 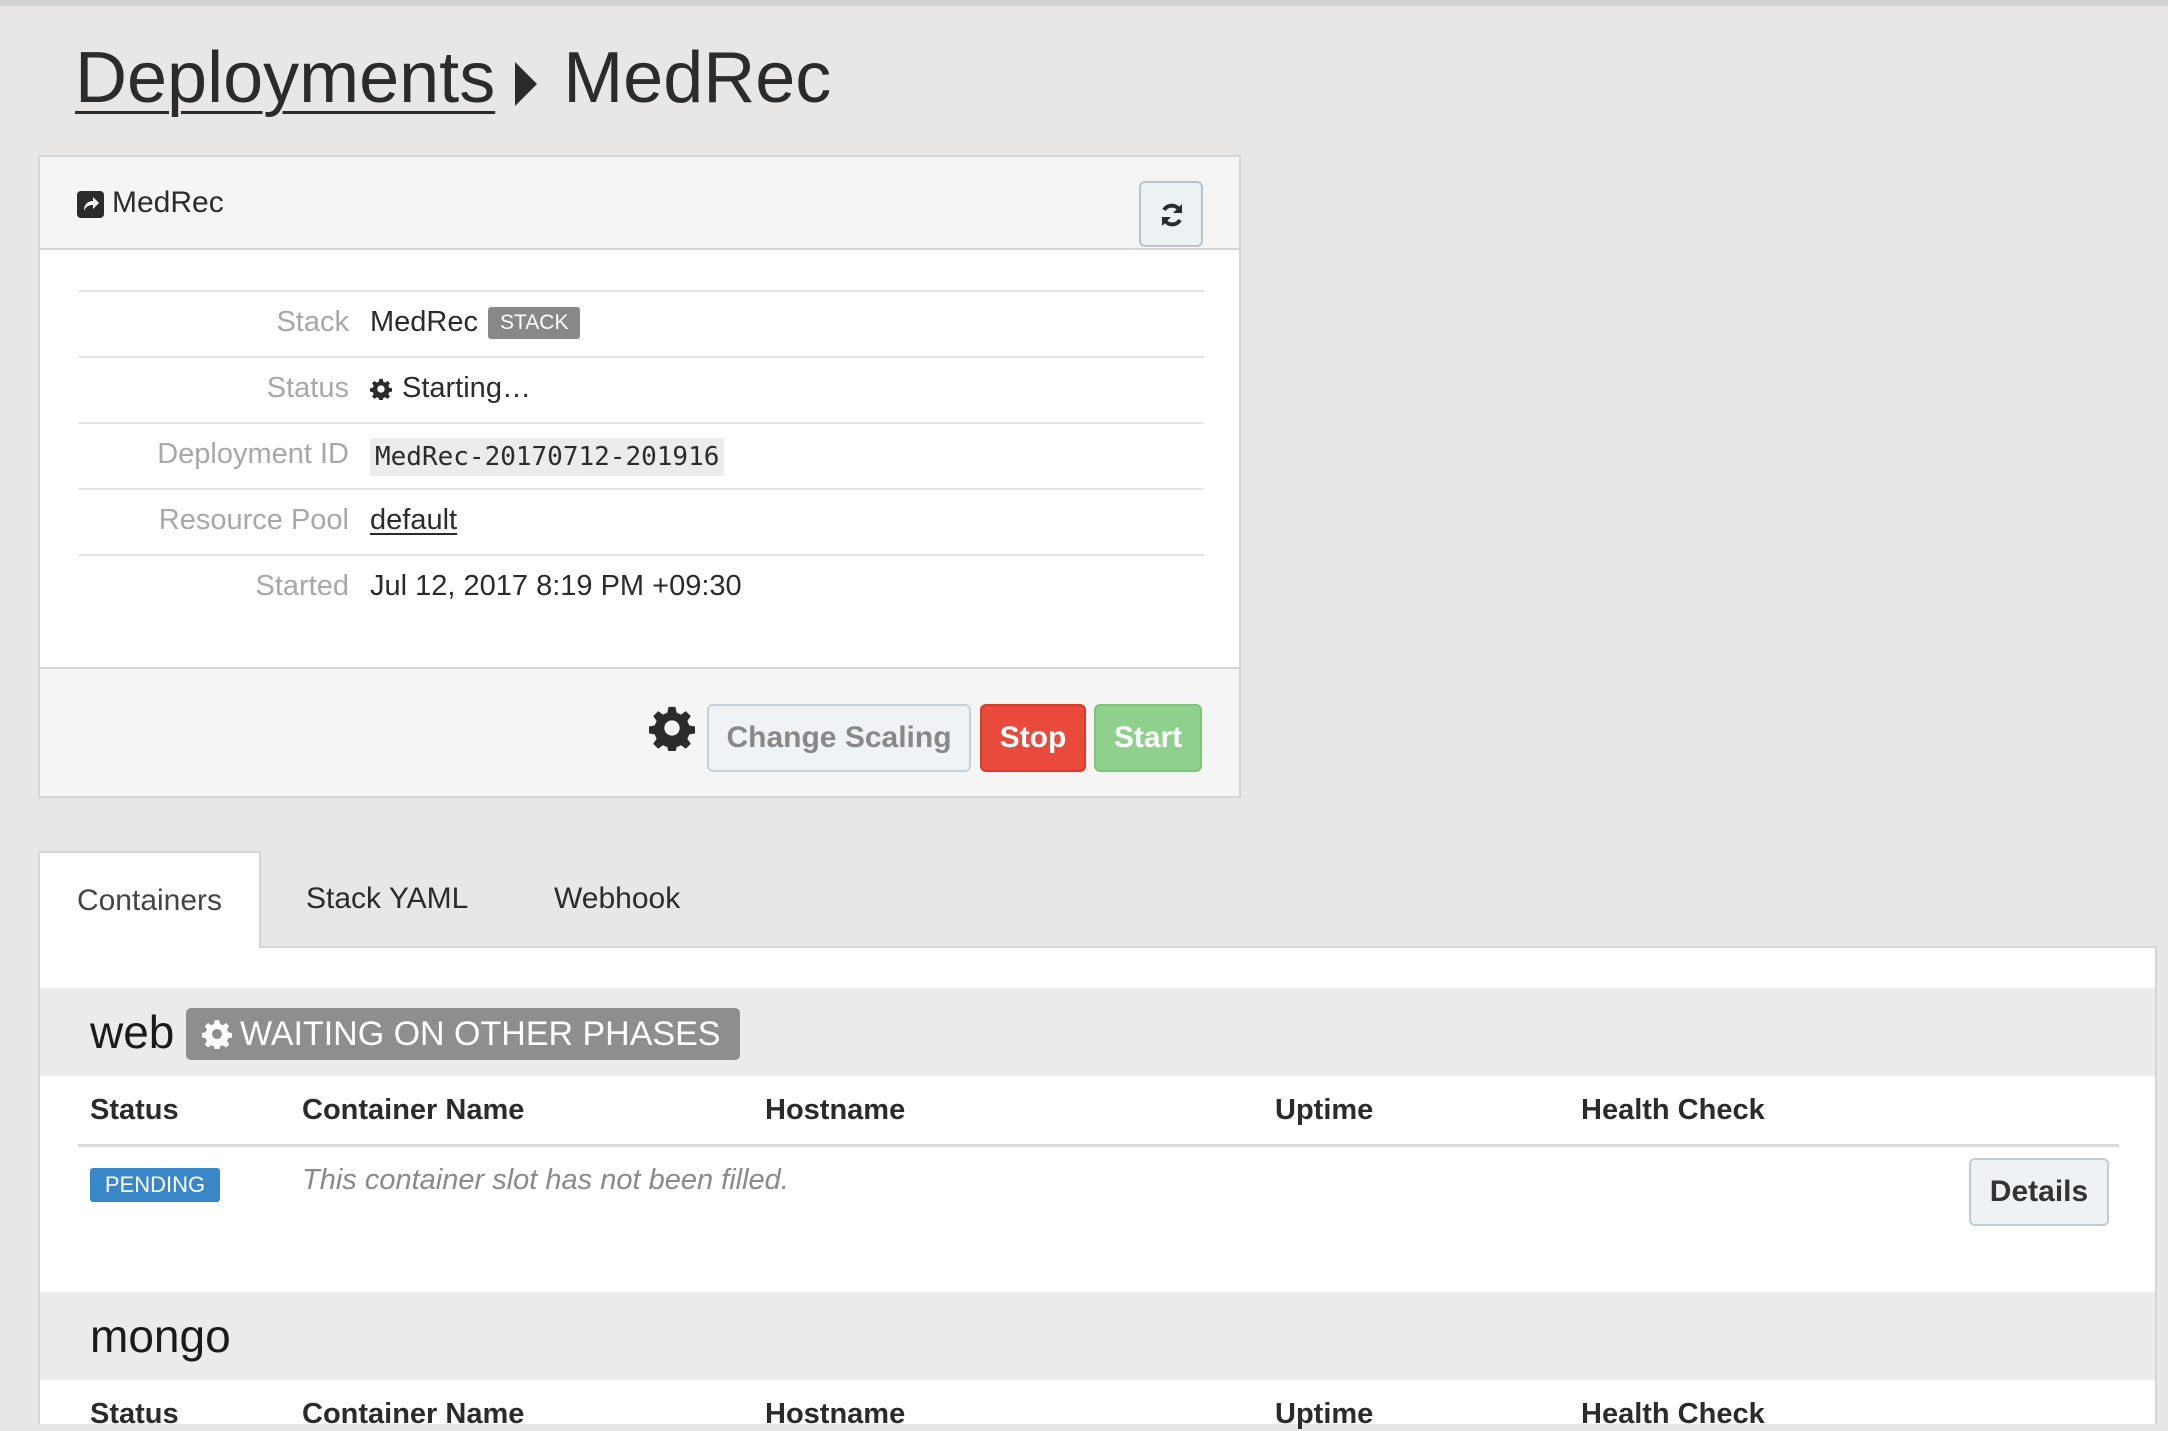 What do you see at coordinates (617, 899) in the screenshot?
I see `tab-webhook: Webhook` at bounding box center [617, 899].